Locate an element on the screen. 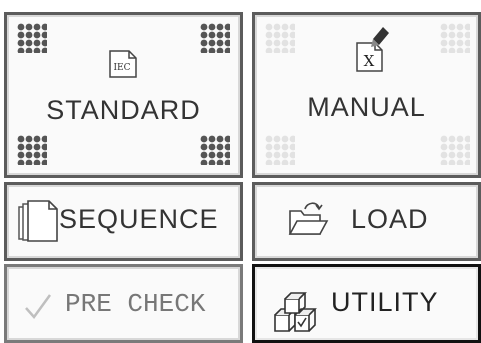 The height and width of the screenshot is (343, 481). pre-check-button-label: PRE CHECK is located at coordinates (135, 304).